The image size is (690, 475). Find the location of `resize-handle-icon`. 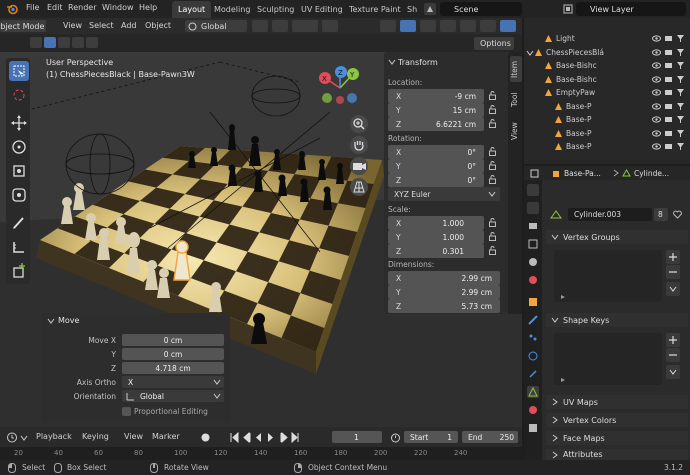

resize-handle-icon is located at coordinates (563, 380).